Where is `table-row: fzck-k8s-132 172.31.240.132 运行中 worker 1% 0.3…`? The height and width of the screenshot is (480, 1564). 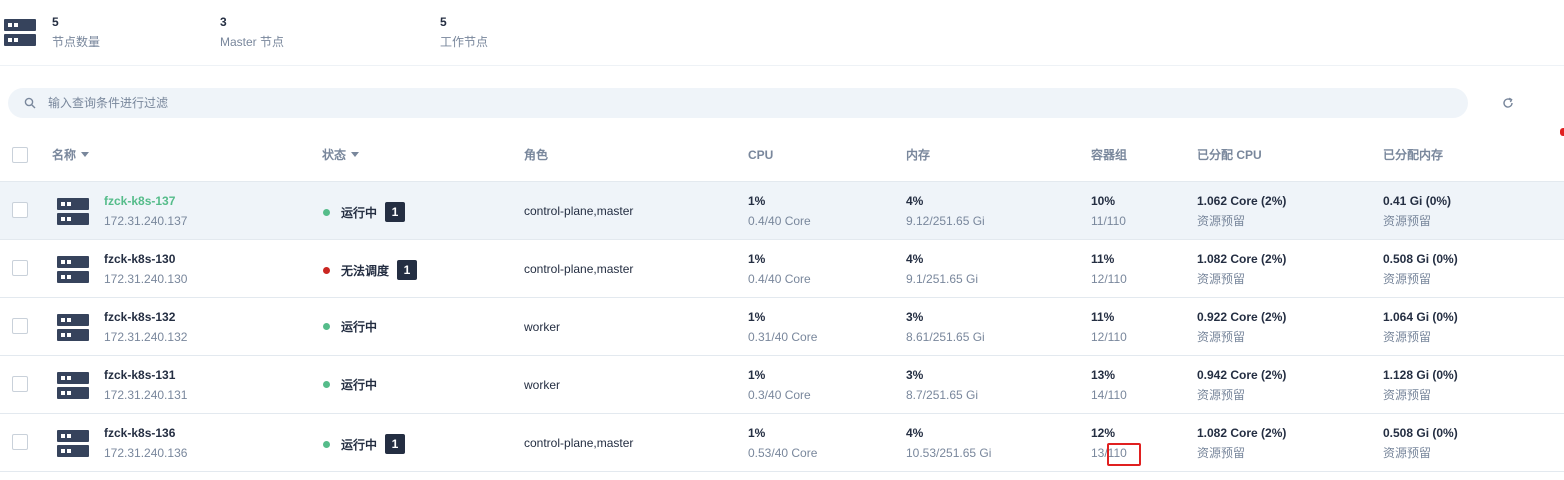
table-row: fzck-k8s-132 172.31.240.132 运行中 worker 1% 0.3… is located at coordinates (782, 327).